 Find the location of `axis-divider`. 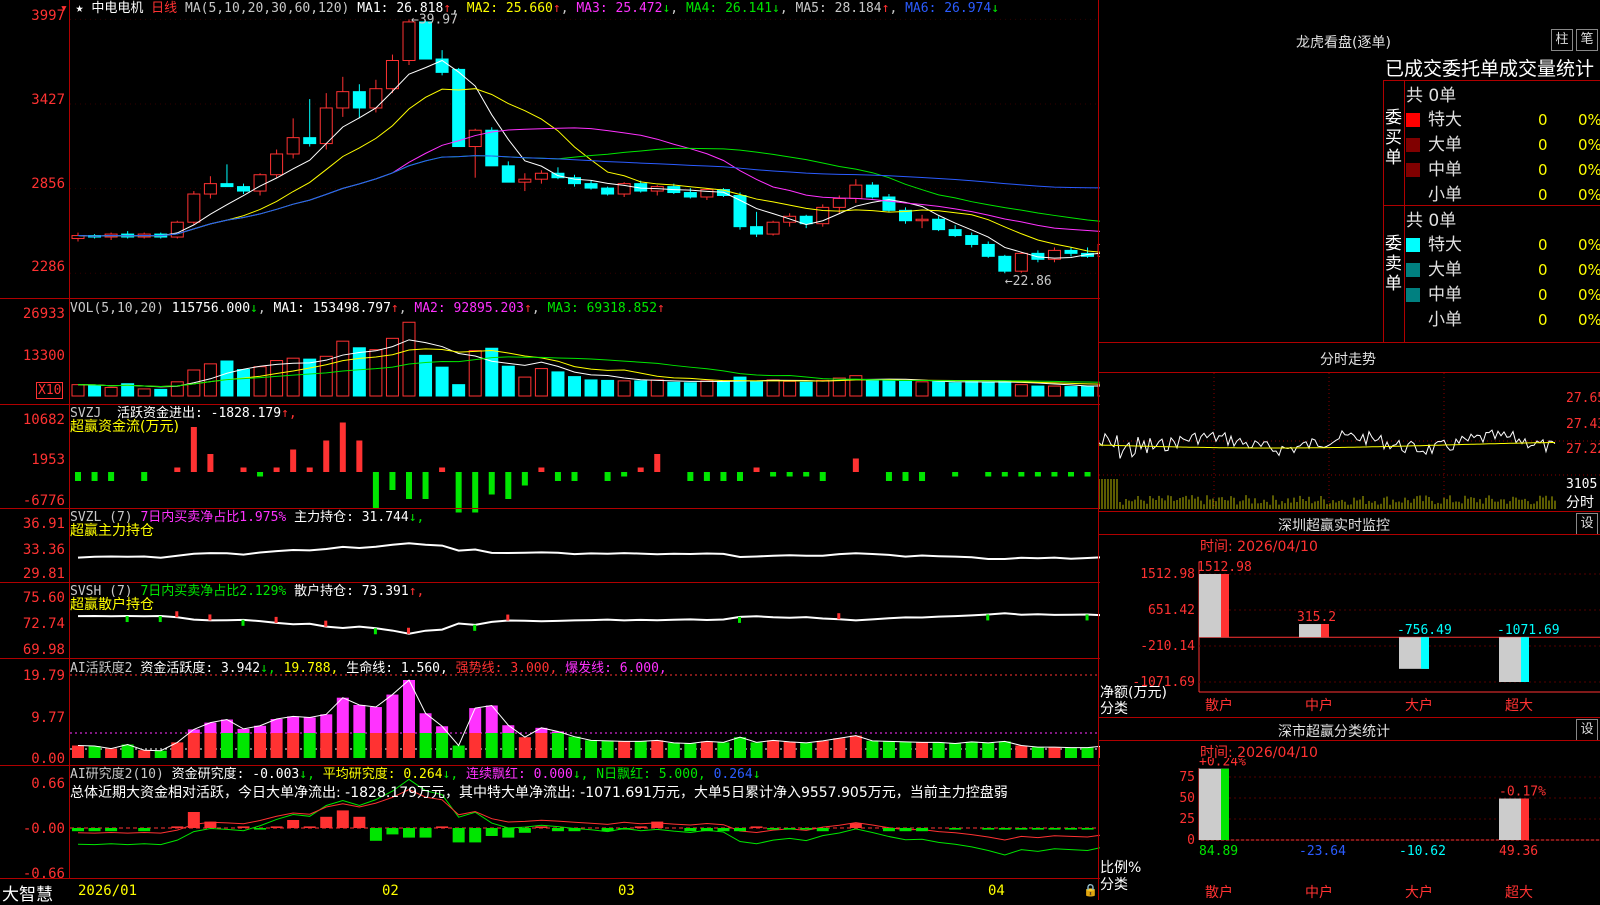

axis-divider is located at coordinates (69, 439).